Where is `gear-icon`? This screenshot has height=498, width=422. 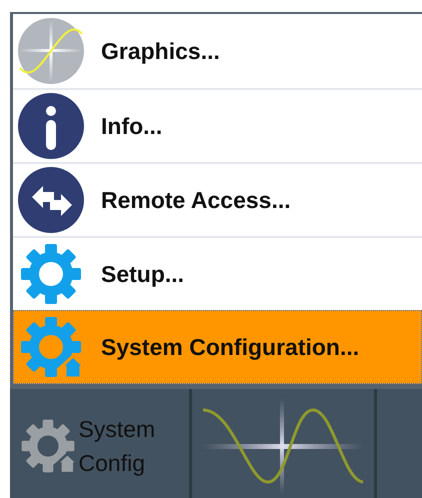 gear-icon is located at coordinates (51, 274).